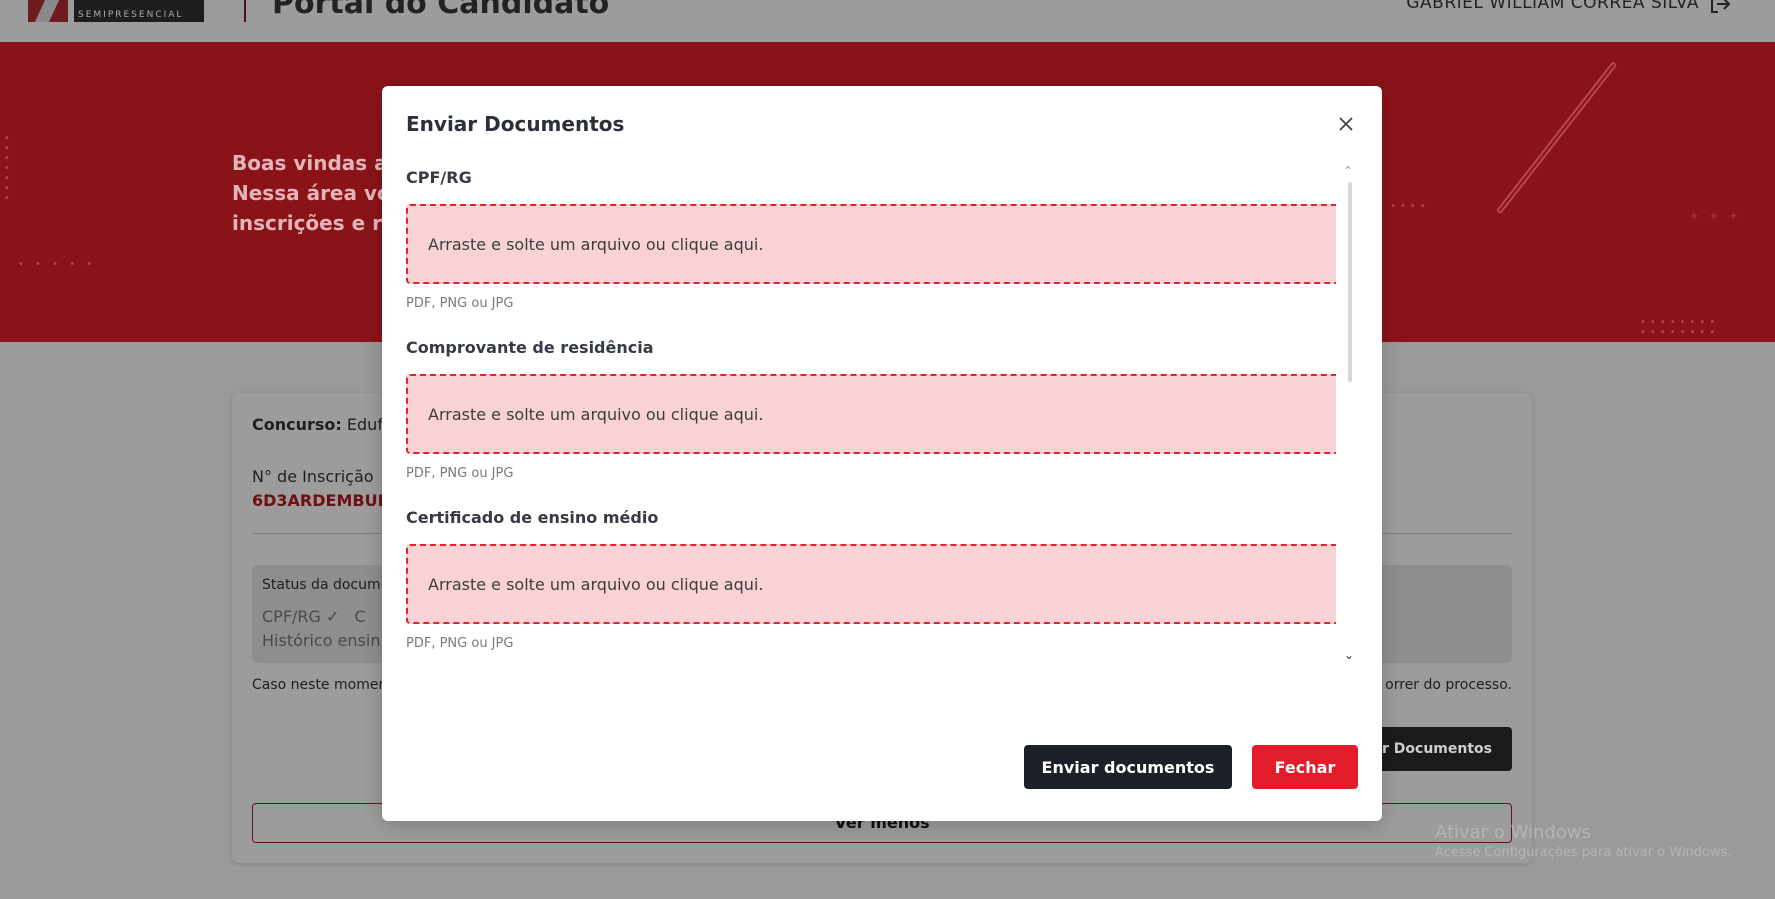  What do you see at coordinates (1716, 216) in the screenshot?
I see `hero-dots: + + +` at bounding box center [1716, 216].